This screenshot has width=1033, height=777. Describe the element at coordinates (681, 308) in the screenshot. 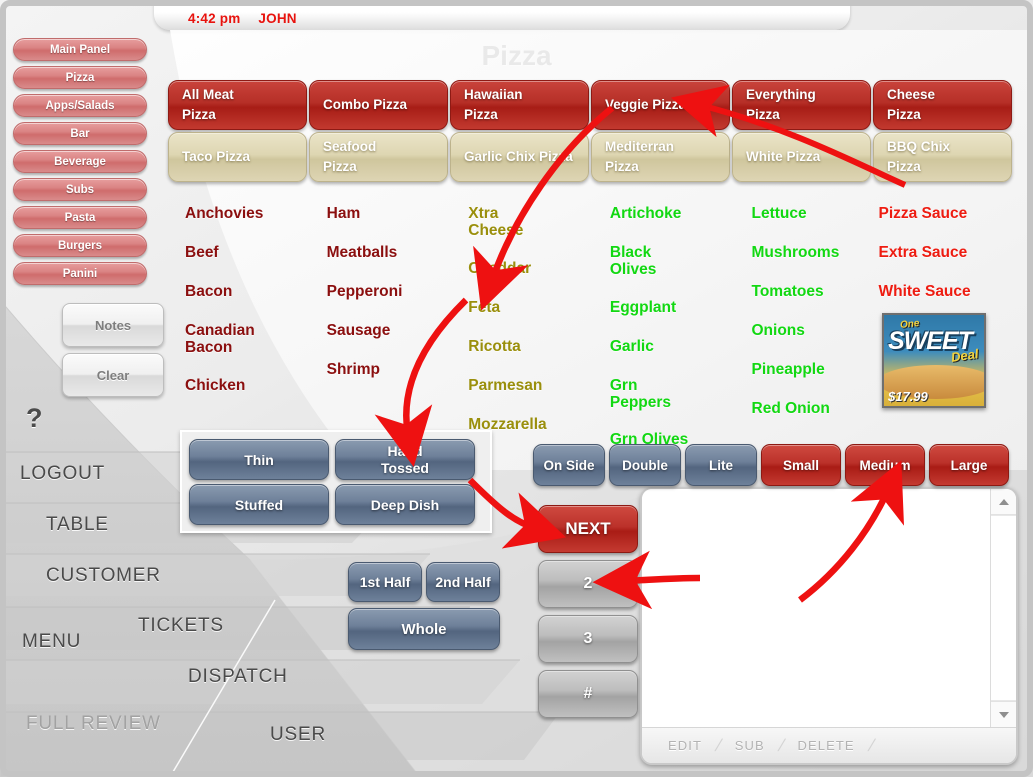

I see `topping-eggplant: Eggplant` at that location.